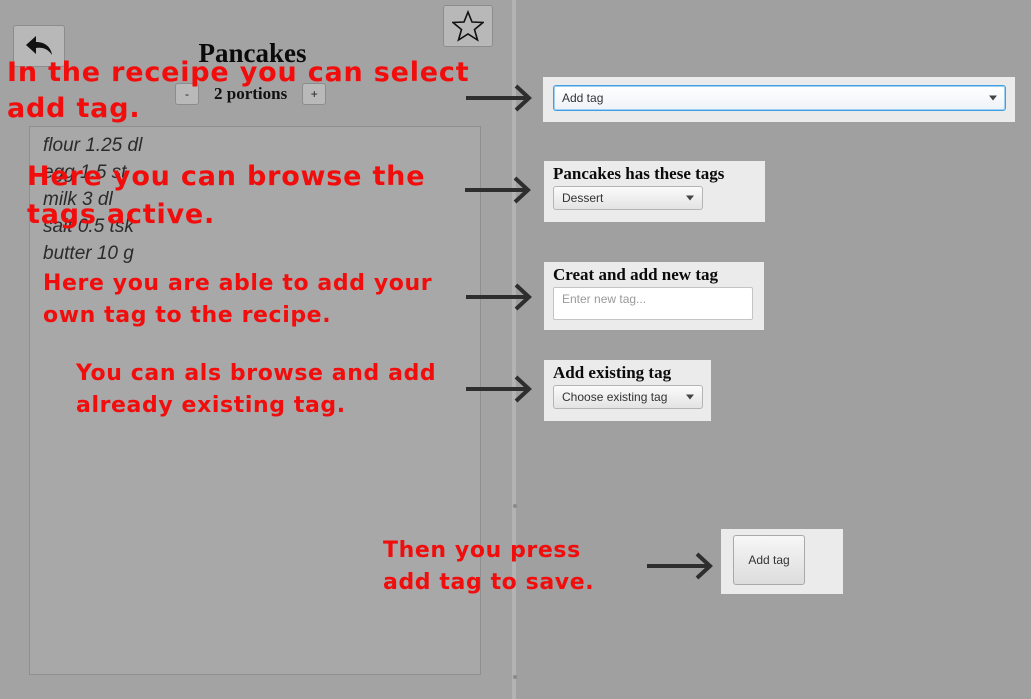 The image size is (1031, 699). Describe the element at coordinates (583, 198) in the screenshot. I see `active-tags-dropdown-label: Dessert` at that location.